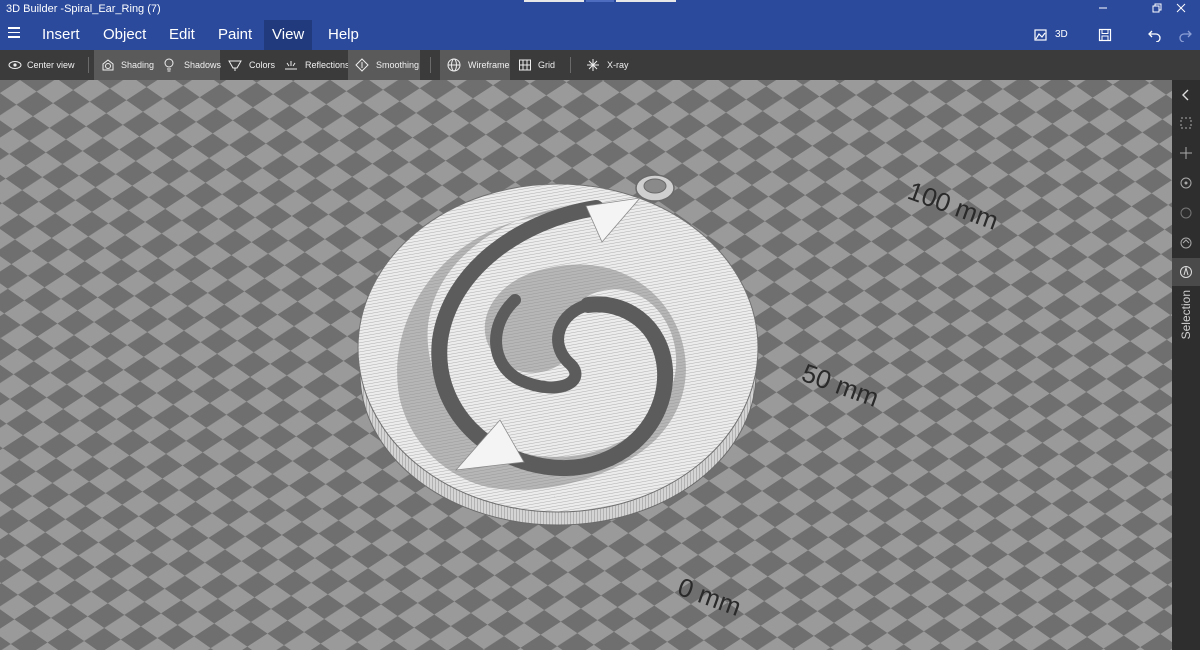 Image resolution: width=1200 pixels, height=650 pixels. What do you see at coordinates (138, 65) in the screenshot?
I see `shading-label: Shading` at bounding box center [138, 65].